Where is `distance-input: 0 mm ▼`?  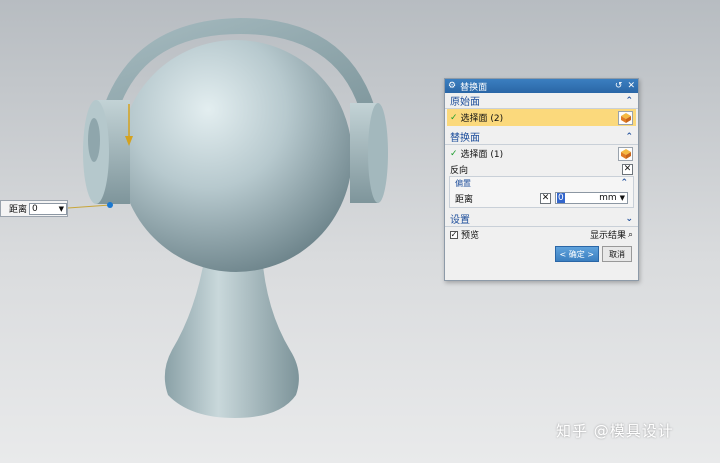
distance-input: 0 mm ▼ is located at coordinates (591, 198).